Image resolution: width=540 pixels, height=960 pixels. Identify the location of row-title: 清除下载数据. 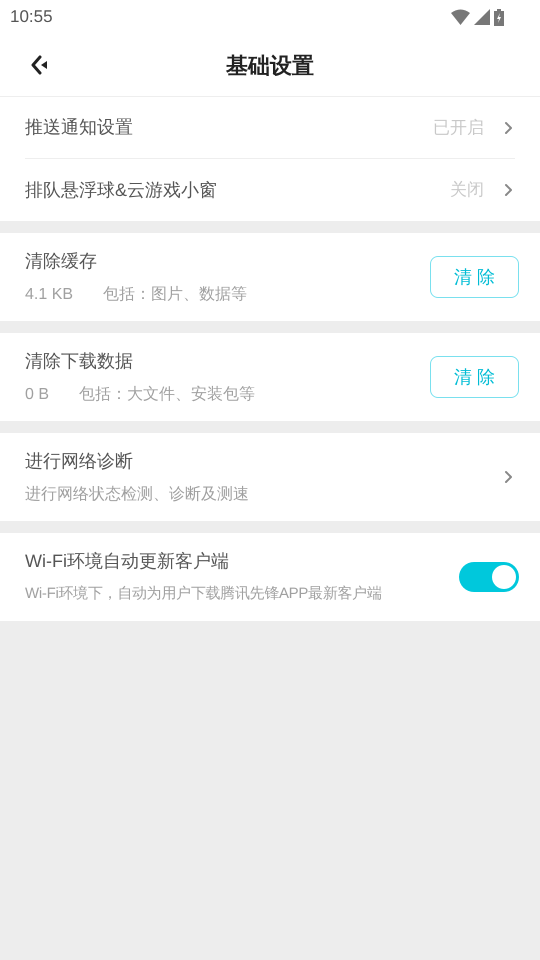
(79, 361).